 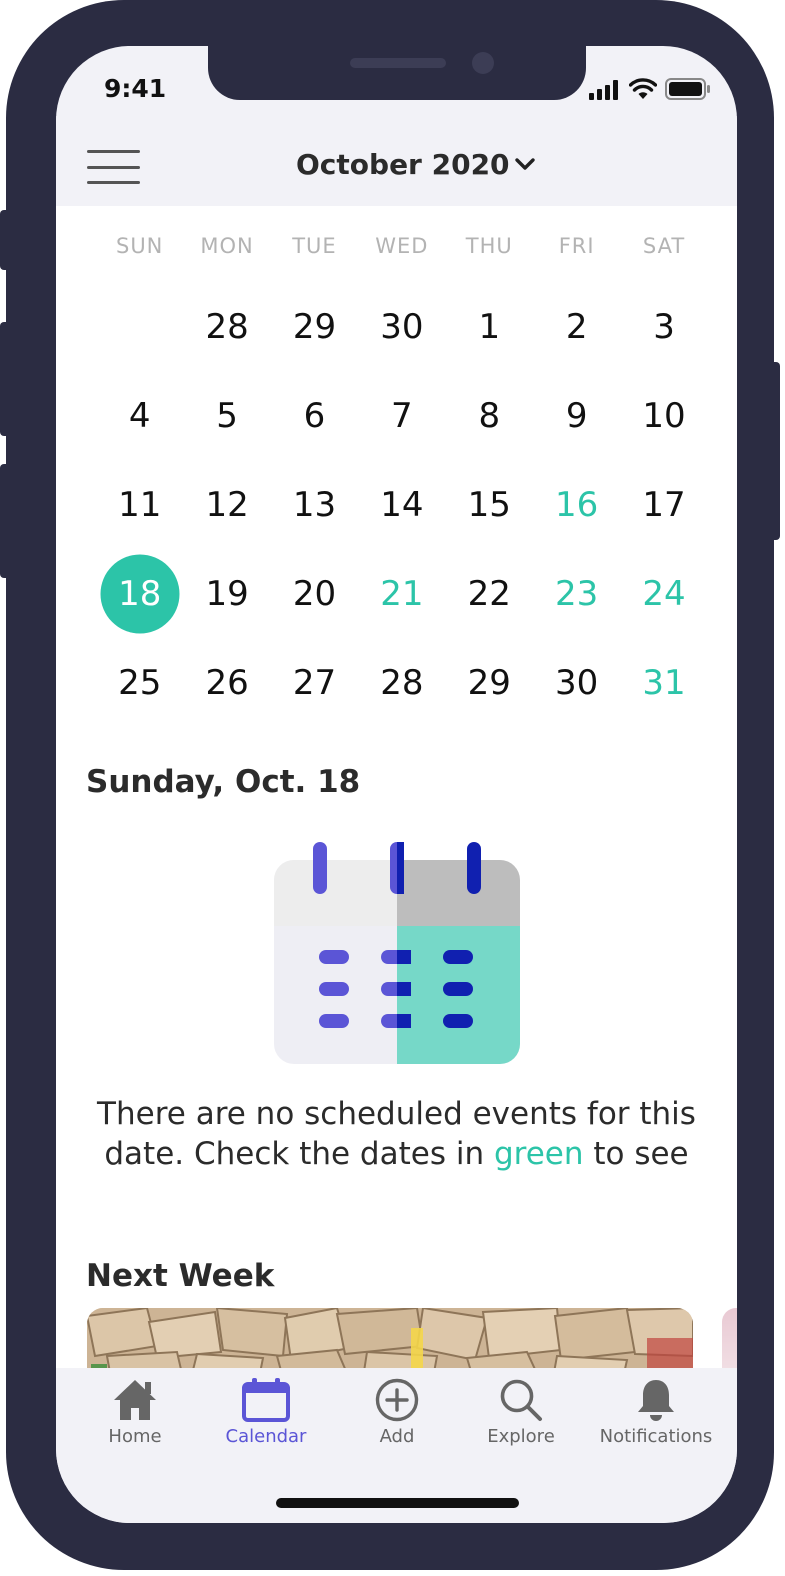 I want to click on day-cell: 5, so click(x=226, y=415).